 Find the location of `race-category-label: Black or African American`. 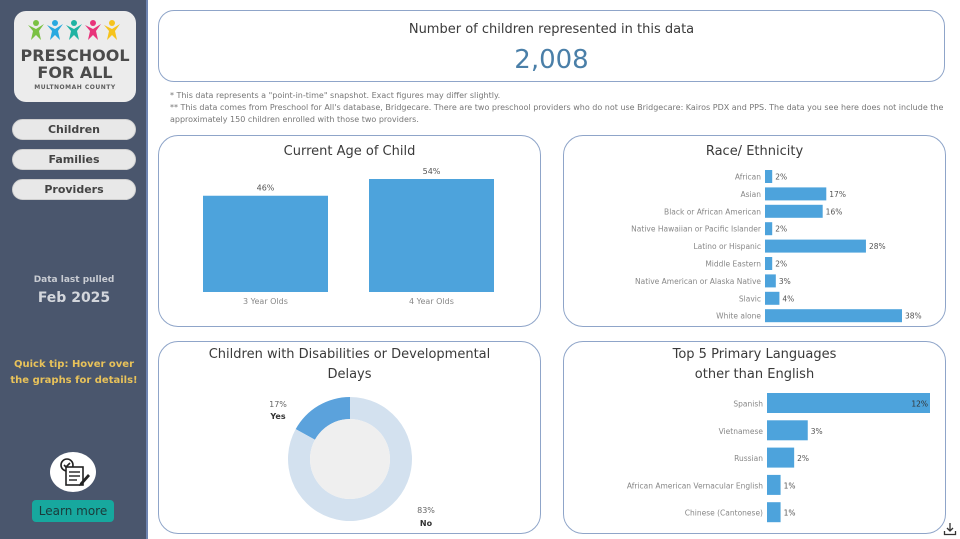

race-category-label: Black or African American is located at coordinates (712, 211).